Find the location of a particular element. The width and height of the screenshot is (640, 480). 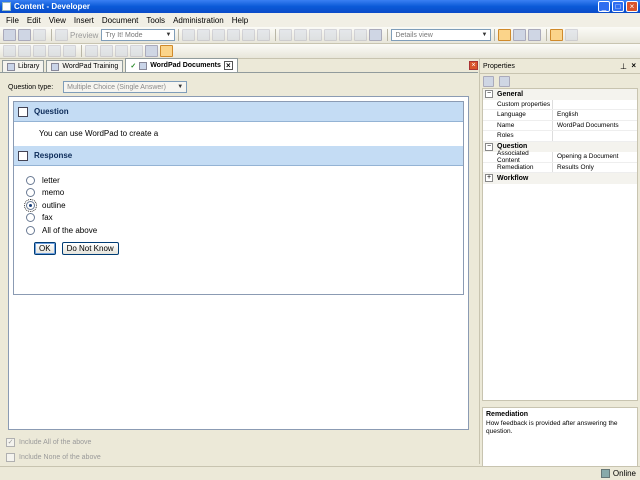

open-icon is located at coordinates (9, 35).